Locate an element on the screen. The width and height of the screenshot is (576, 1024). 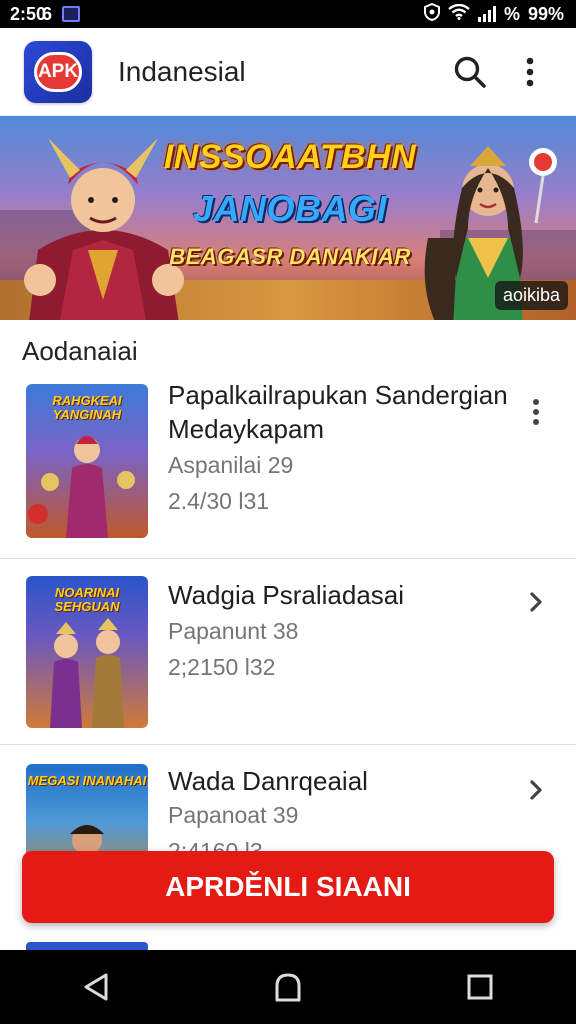
home-icon is located at coordinates (288, 987).